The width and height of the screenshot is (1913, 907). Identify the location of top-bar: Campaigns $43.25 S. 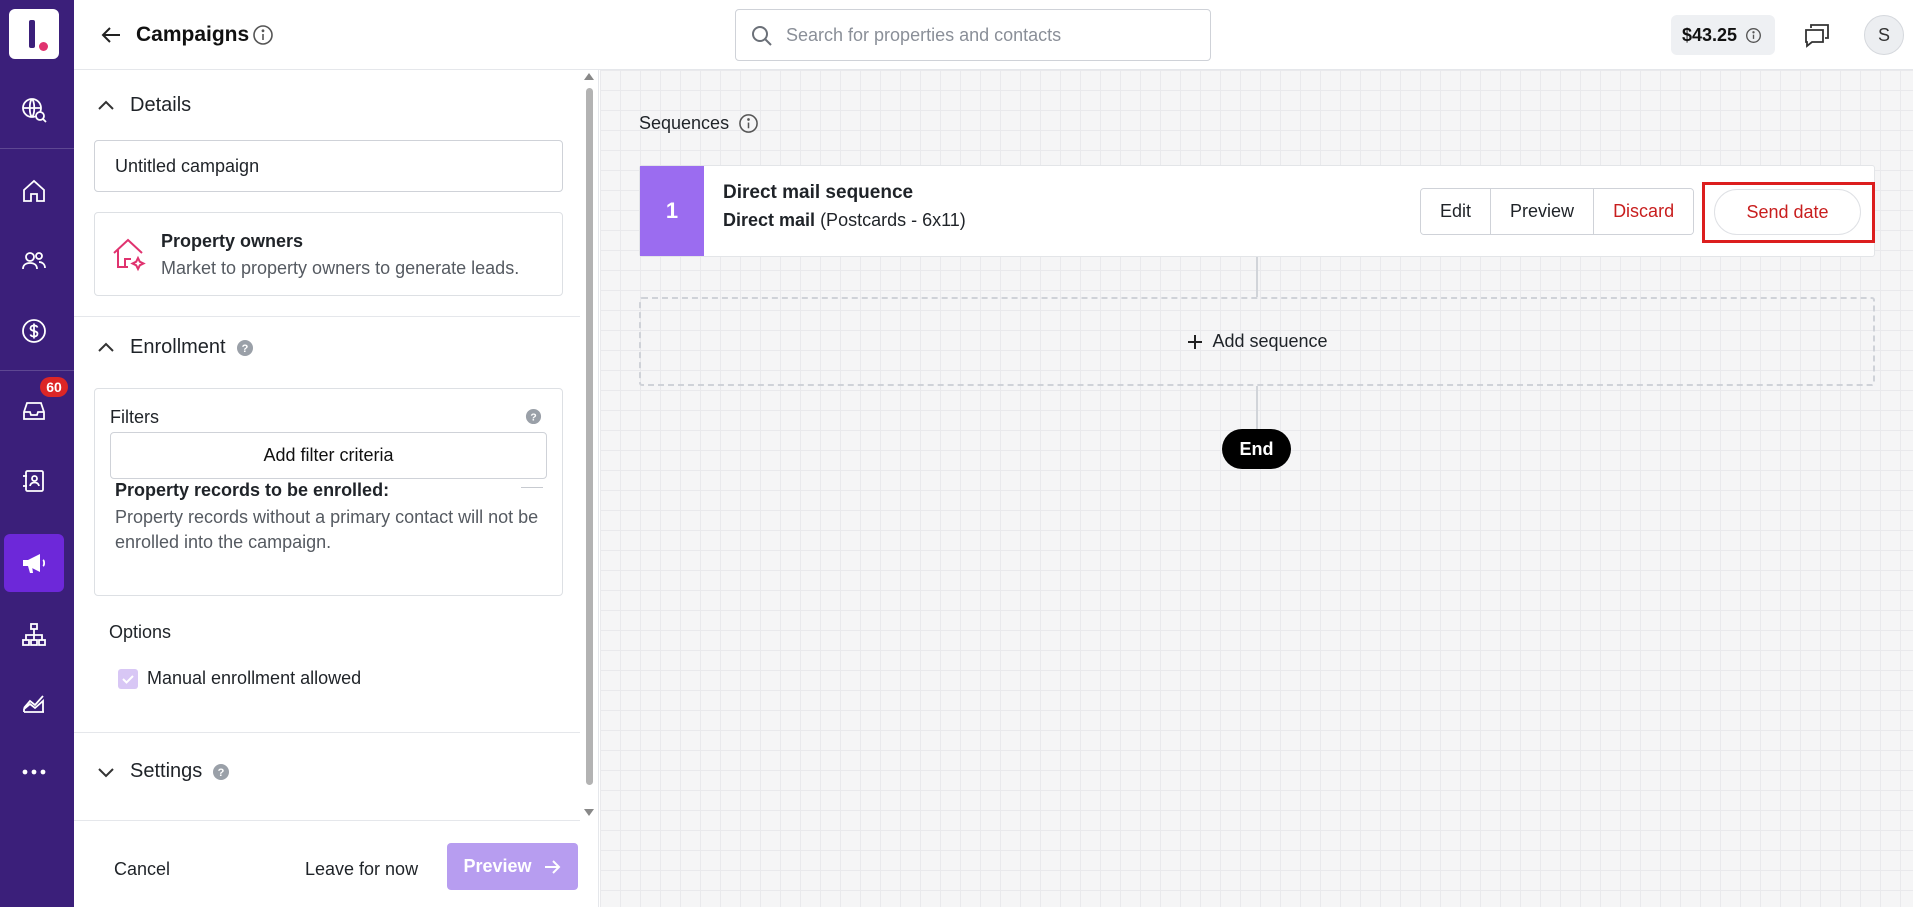
(993, 35).